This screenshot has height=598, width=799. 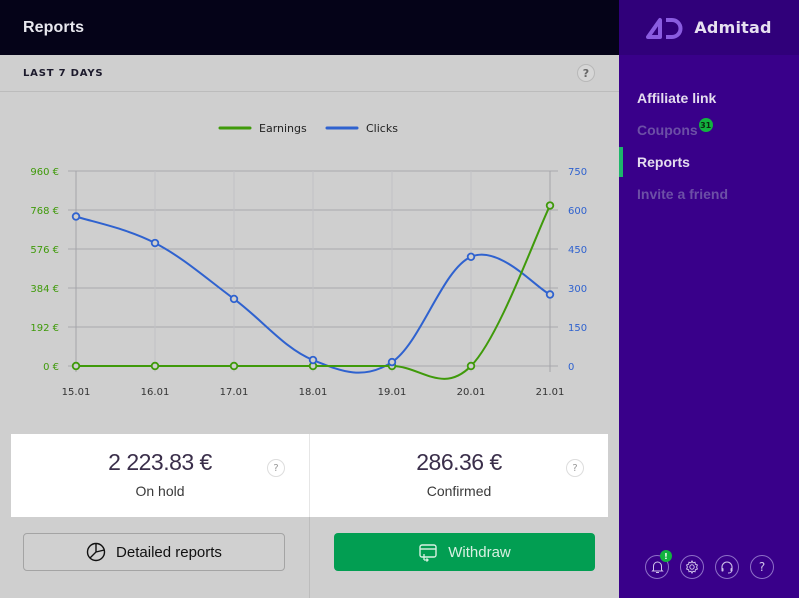 I want to click on y-right-tick-label: 150, so click(x=577, y=328).